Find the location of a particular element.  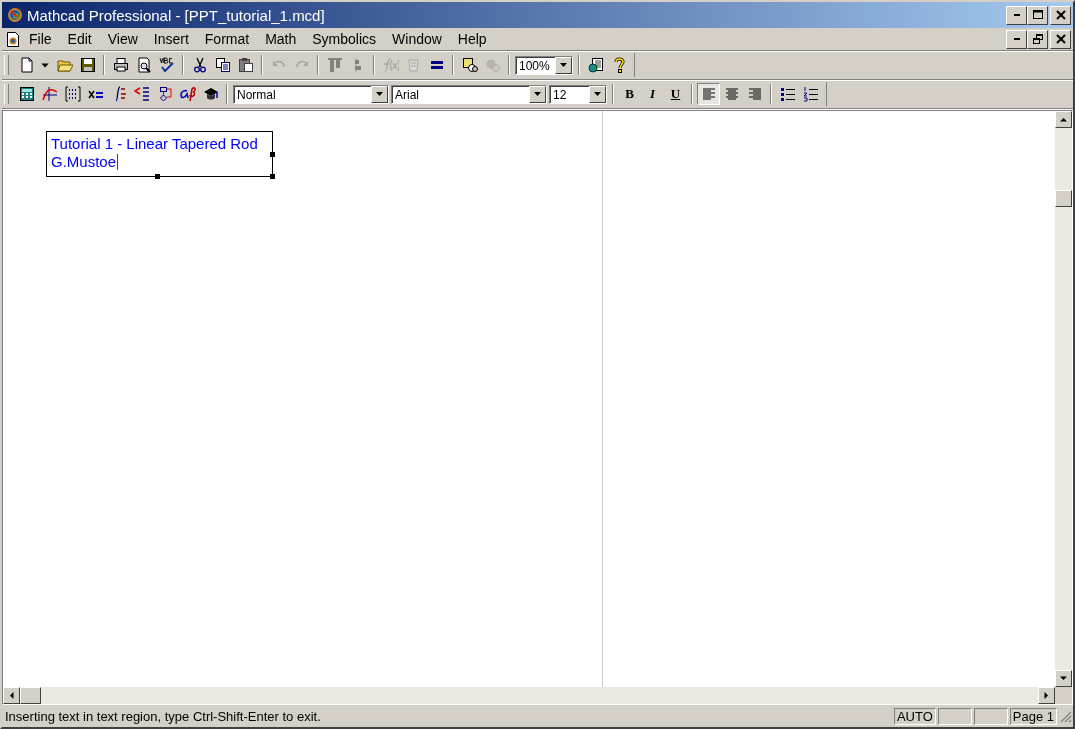

text-region: Tutorial 1 - Linear Tapered Rod G.Mustoe is located at coordinates (159, 154).